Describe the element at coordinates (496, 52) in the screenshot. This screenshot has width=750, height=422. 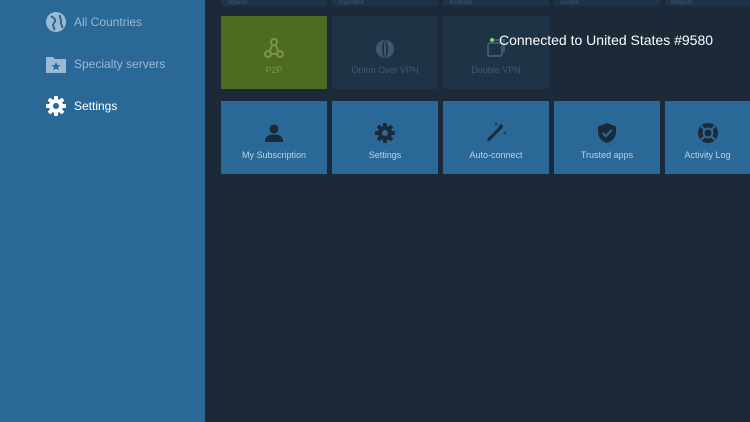
I see `tile-double-vpn: Double VPN` at that location.